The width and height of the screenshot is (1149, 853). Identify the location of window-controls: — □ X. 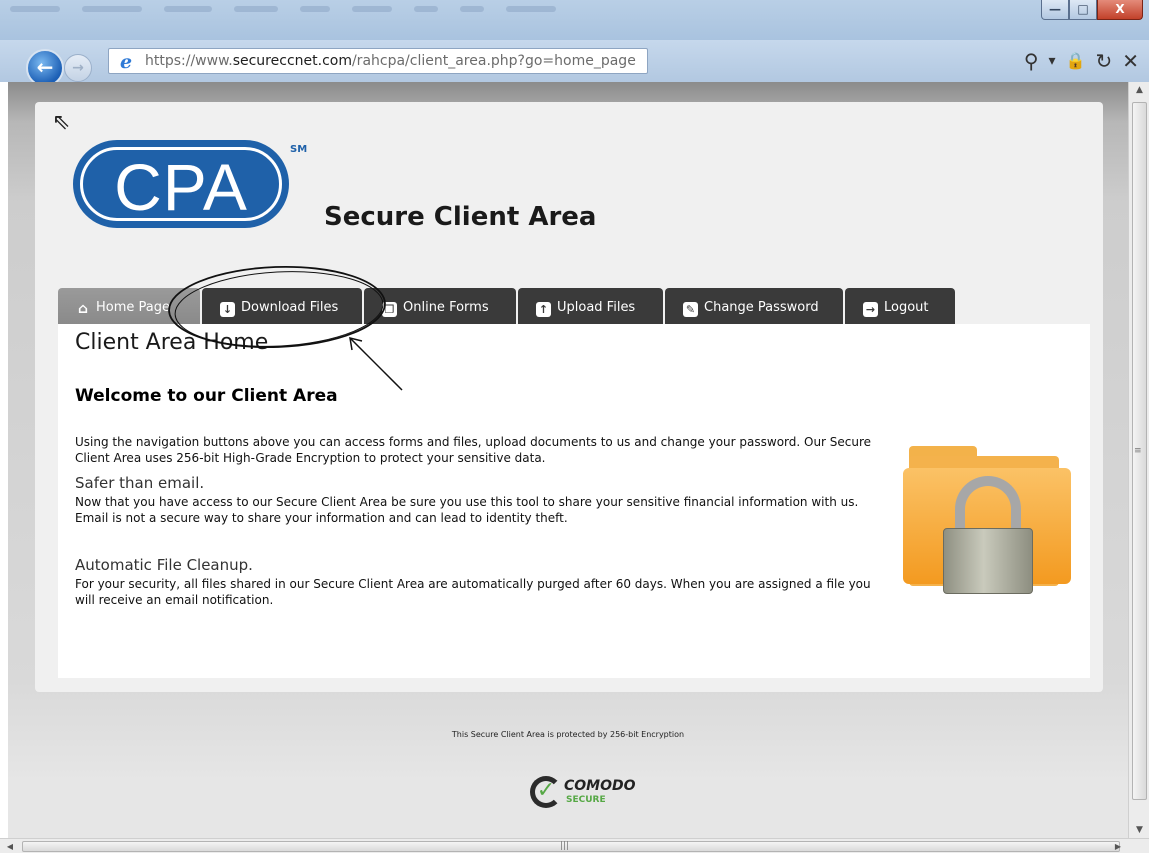
(1092, 10).